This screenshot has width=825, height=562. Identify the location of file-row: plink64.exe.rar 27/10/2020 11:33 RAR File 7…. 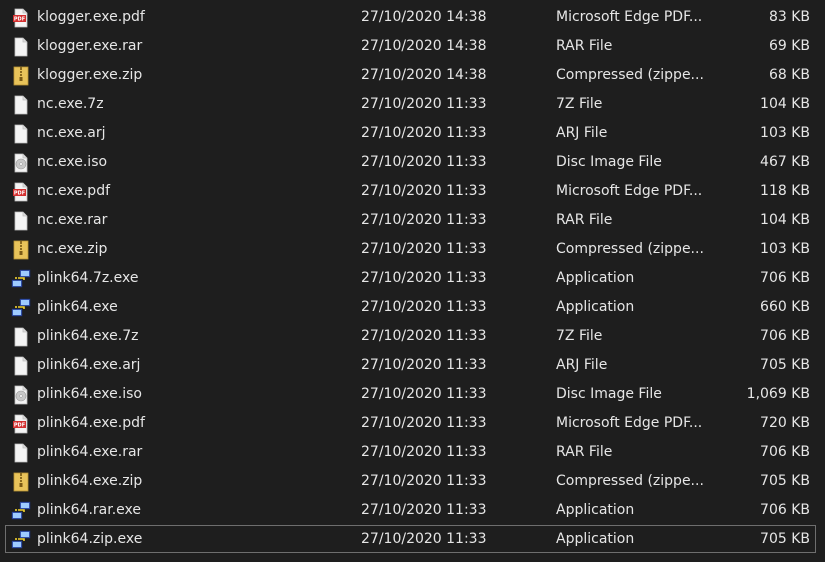
(412, 452).